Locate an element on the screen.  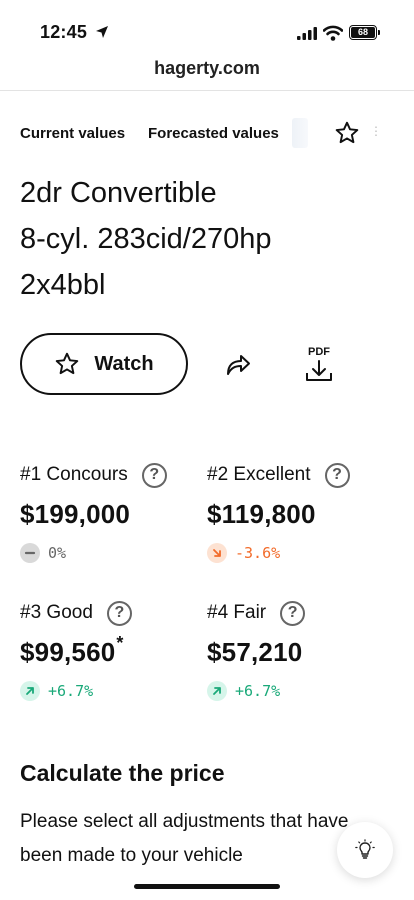
value-tabs: Current values Forecasted values ⋮ is located at coordinates (217, 133).